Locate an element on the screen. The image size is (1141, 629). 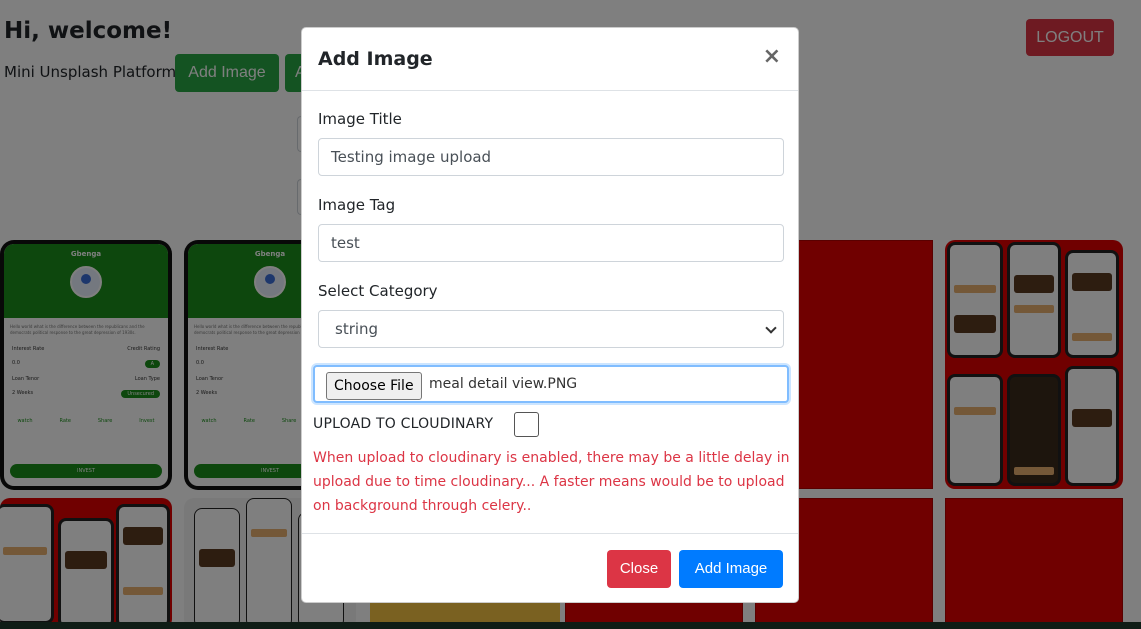
cloudinary-label: UPLOAD TO CLOUDINARY is located at coordinates (403, 424).